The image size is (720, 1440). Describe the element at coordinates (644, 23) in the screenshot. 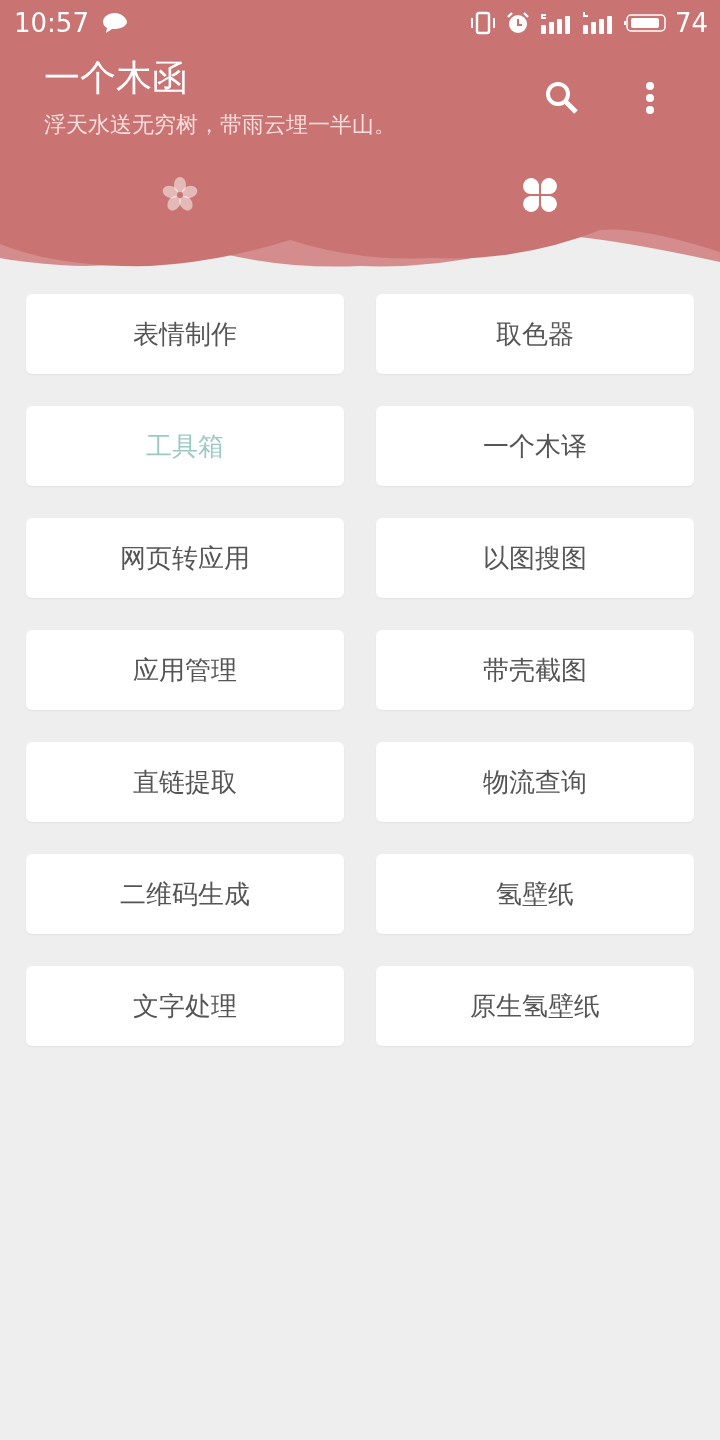

I see `battery-icon` at that location.